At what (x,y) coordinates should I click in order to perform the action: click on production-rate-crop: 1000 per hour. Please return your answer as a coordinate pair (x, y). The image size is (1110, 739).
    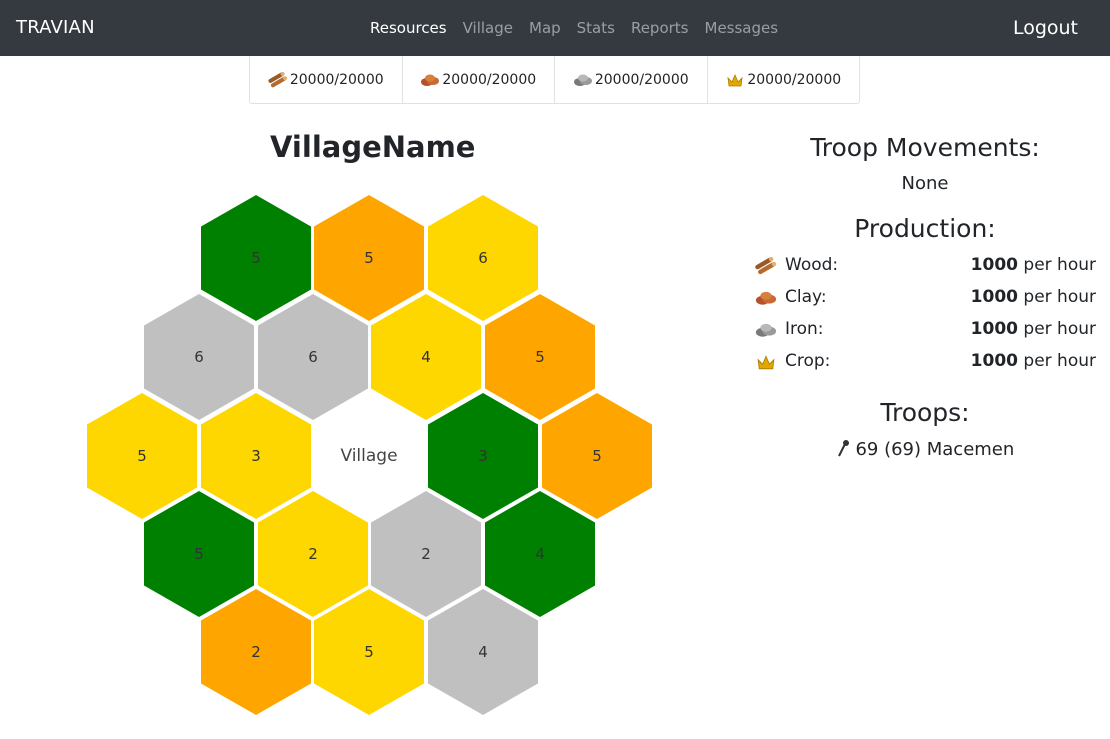
    Looking at the image, I should click on (1033, 361).